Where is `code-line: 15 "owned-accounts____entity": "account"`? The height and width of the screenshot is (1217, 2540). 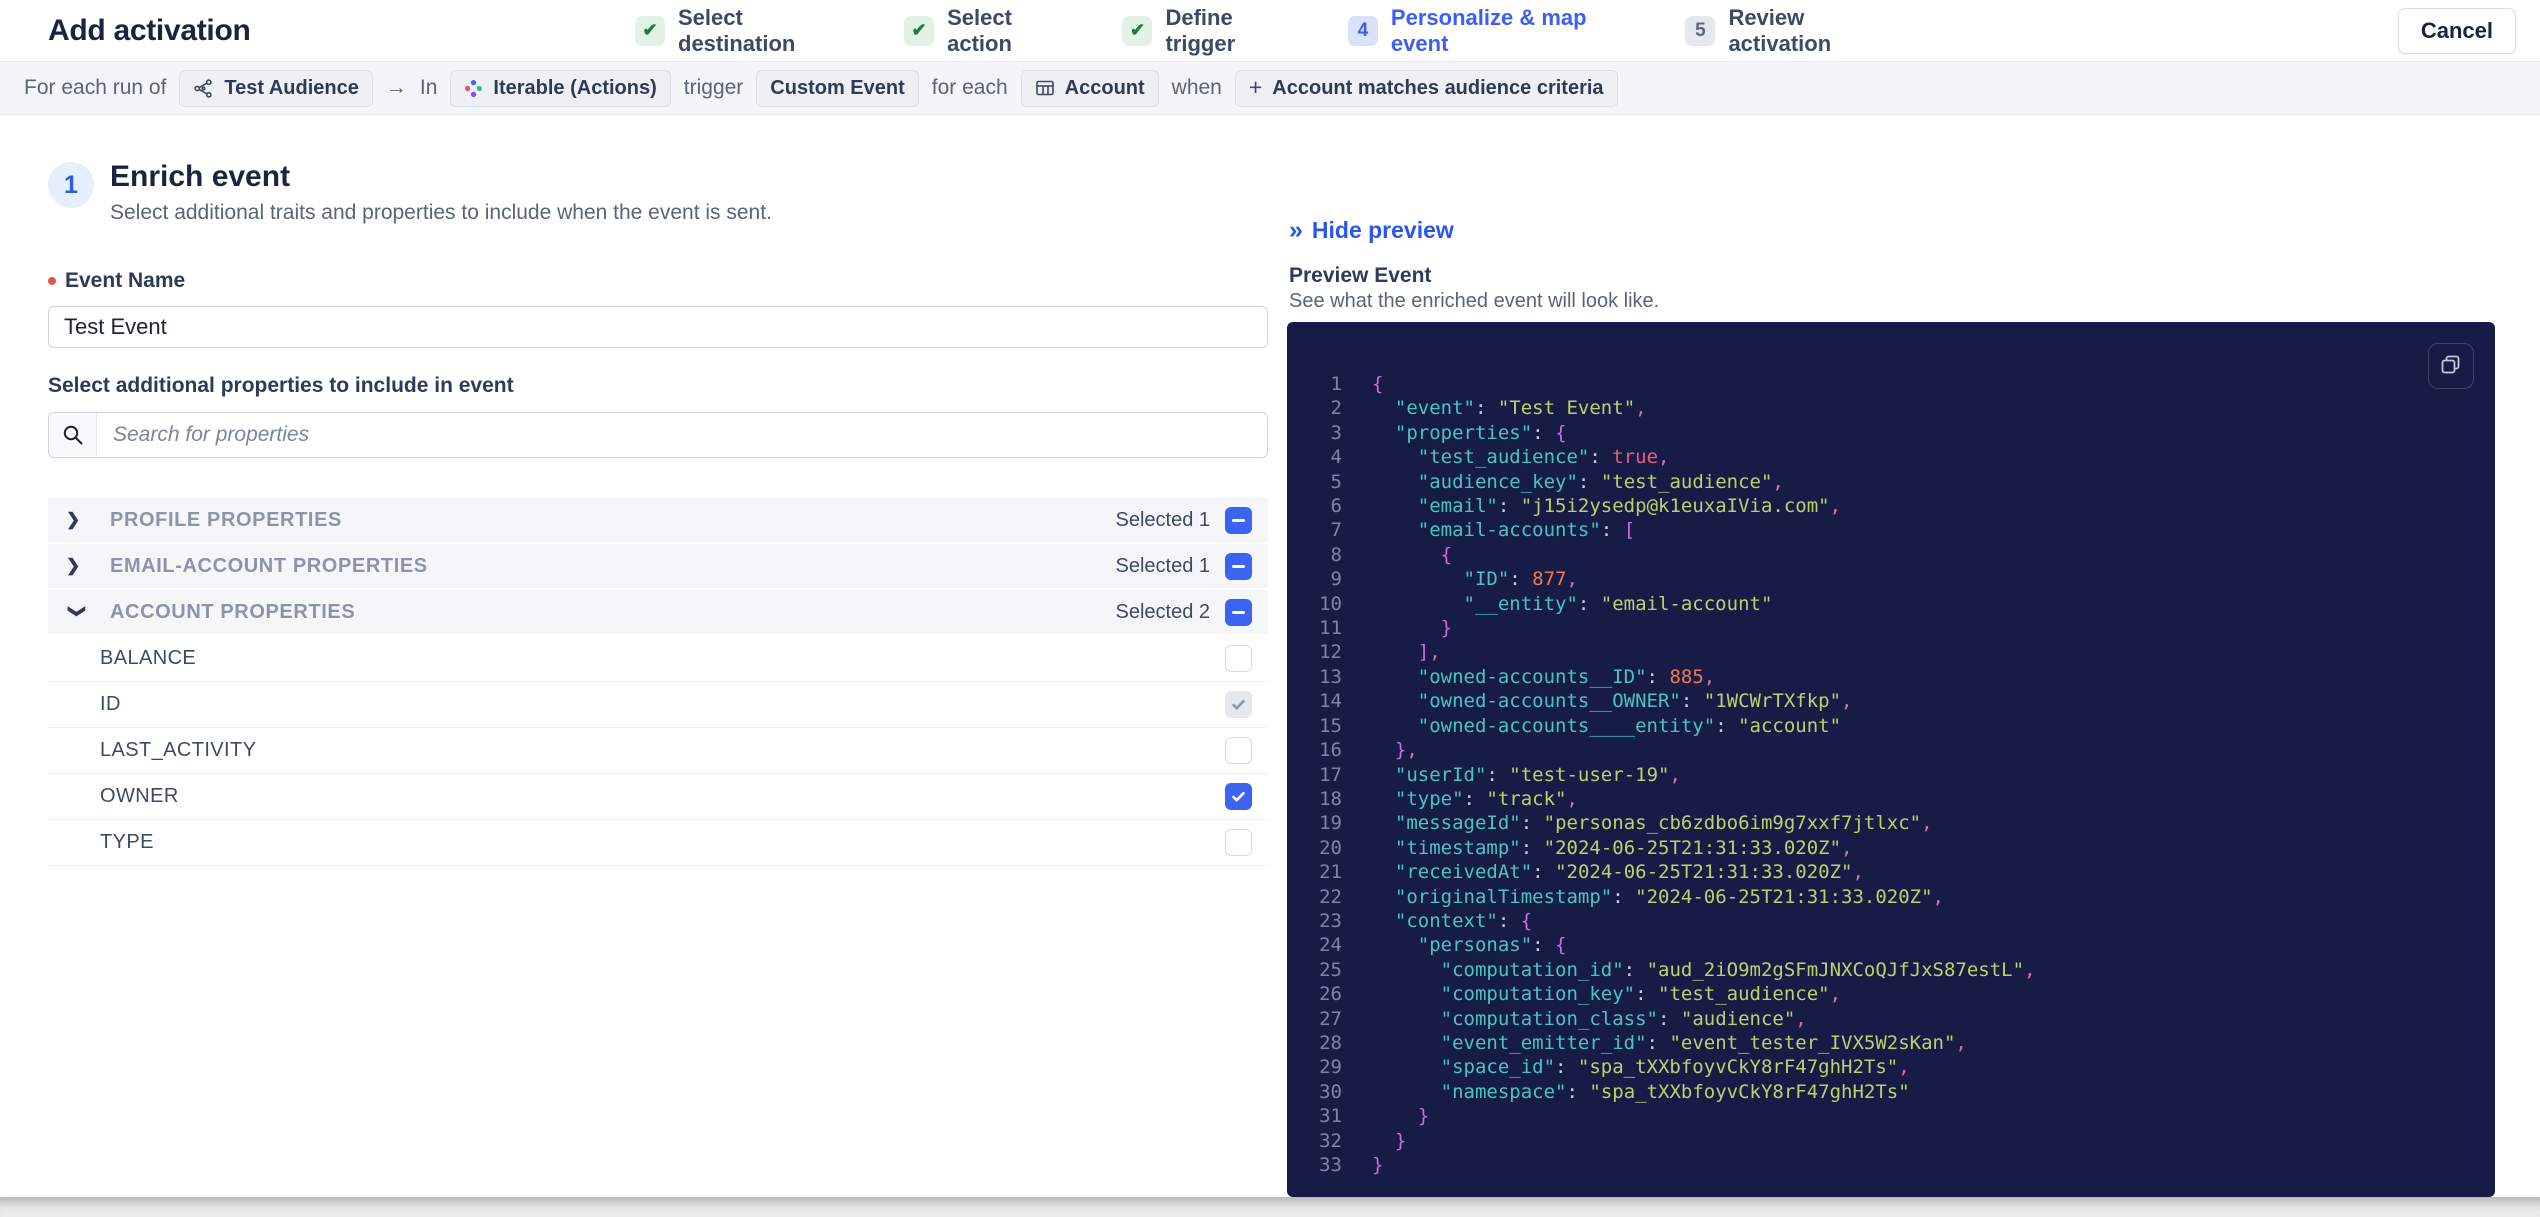
code-line: 15 "owned-accounts____entity": "account" is located at coordinates (1891, 726).